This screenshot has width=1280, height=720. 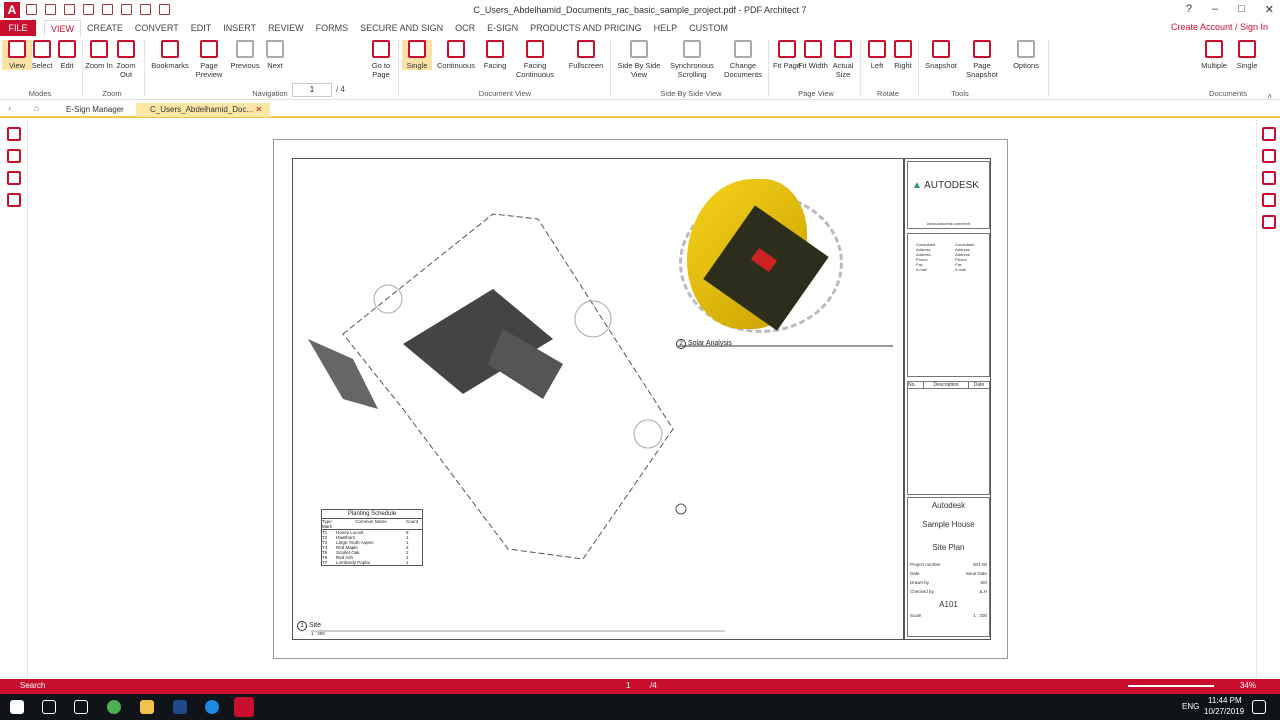 What do you see at coordinates (203, 110) in the screenshot?
I see `tab-document: C_Users_Abdelhamid_Doc... ✕` at bounding box center [203, 110].